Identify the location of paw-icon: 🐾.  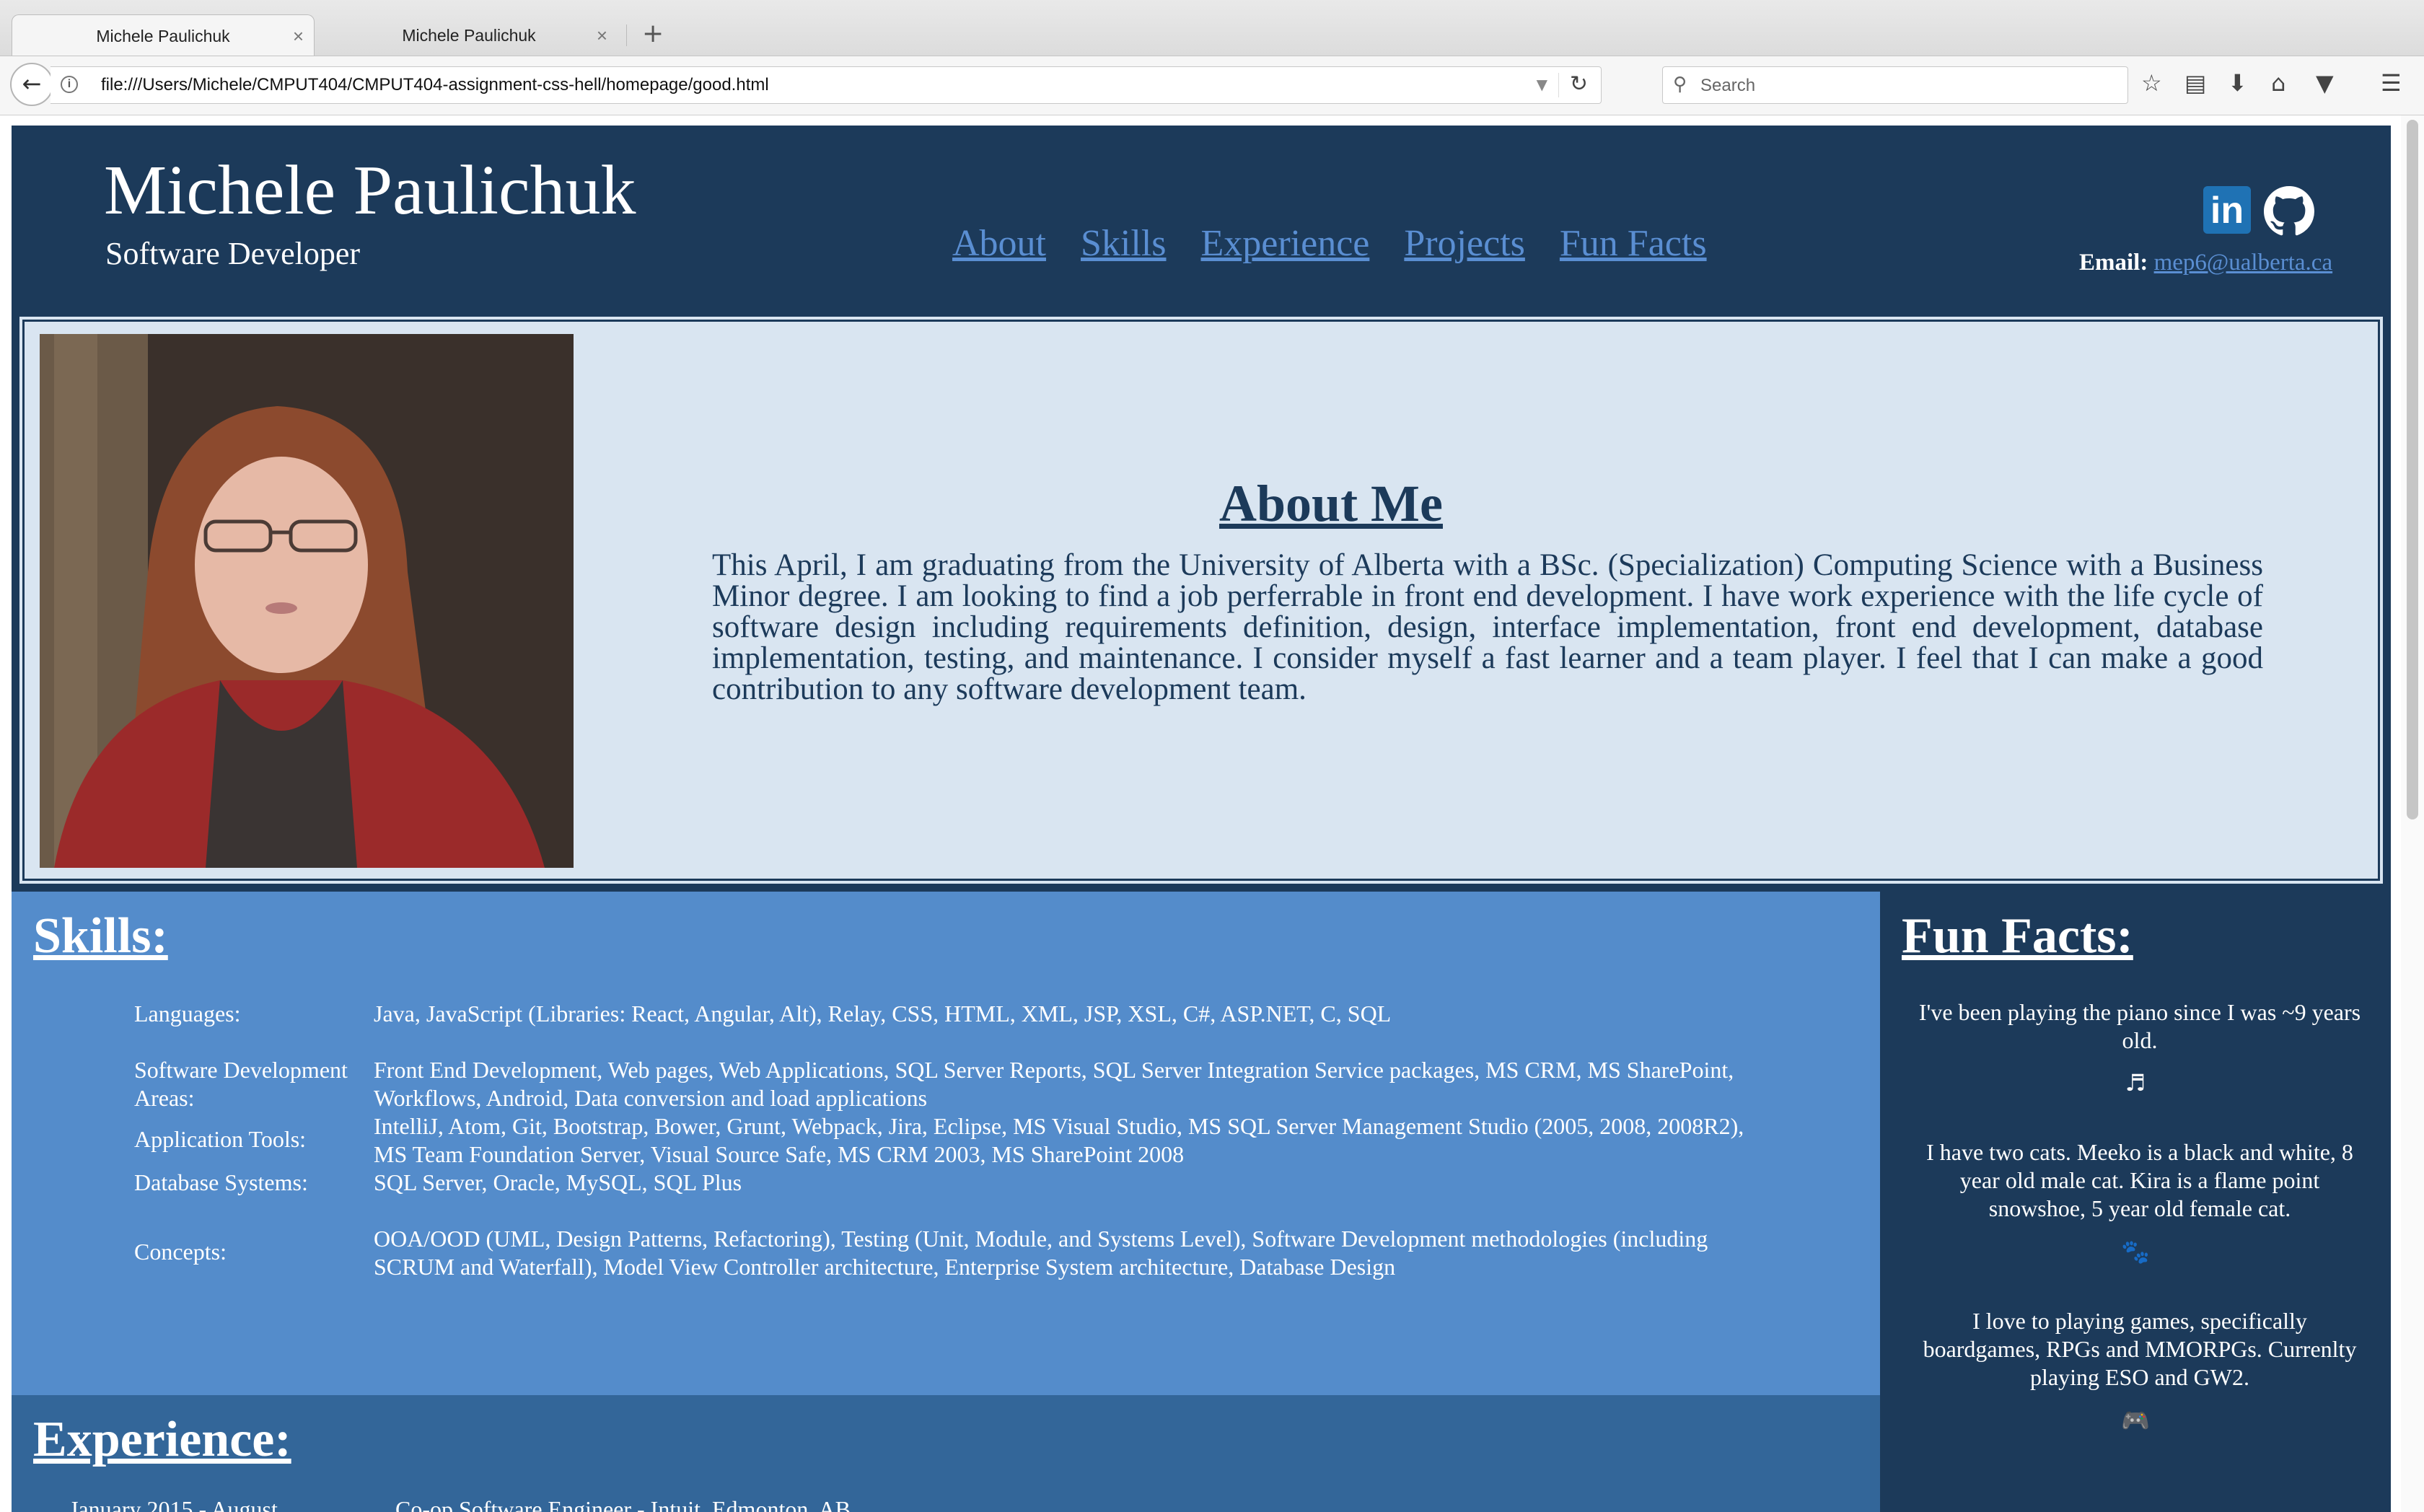
(2135, 1252).